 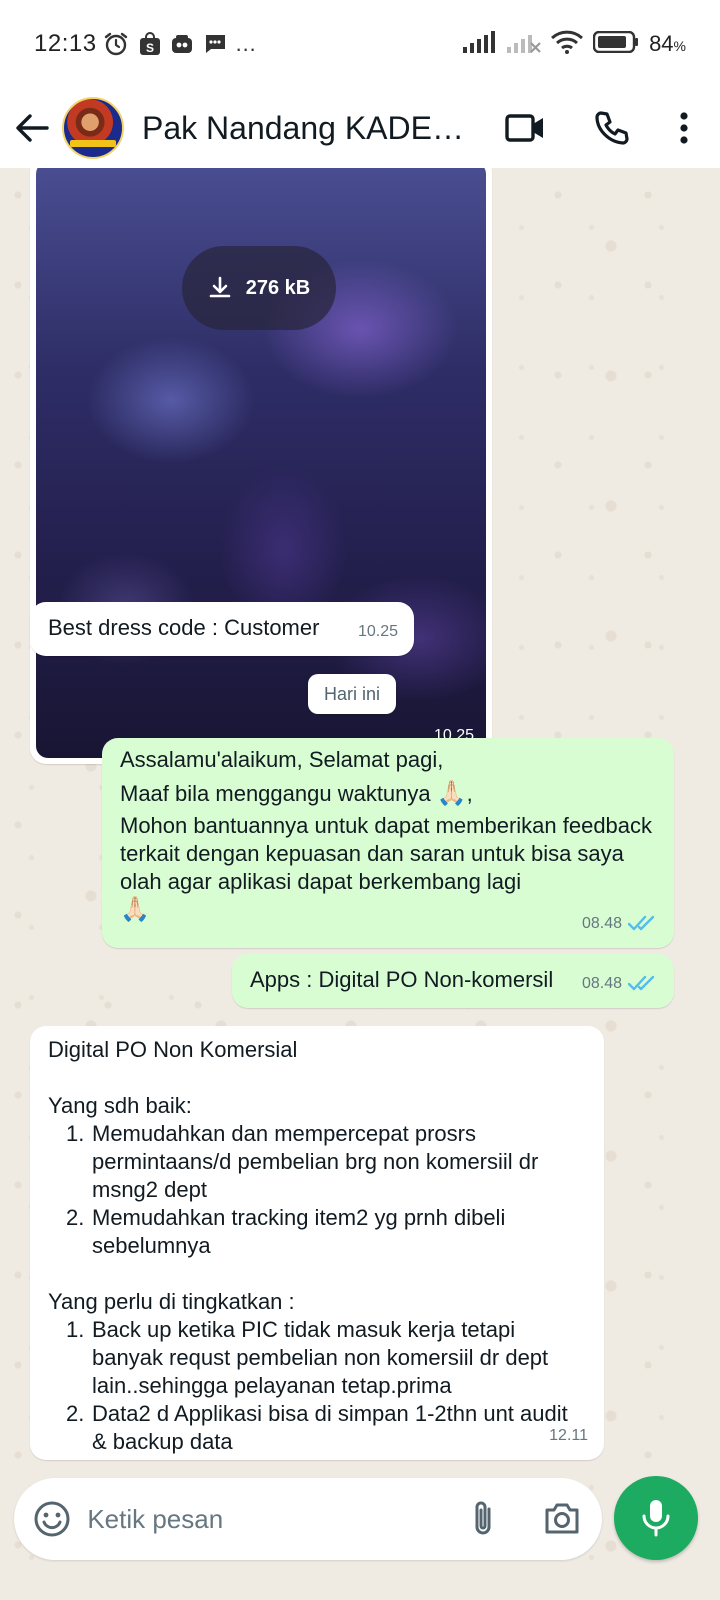 I want to click on emoji-button, so click(x=51, y=1519).